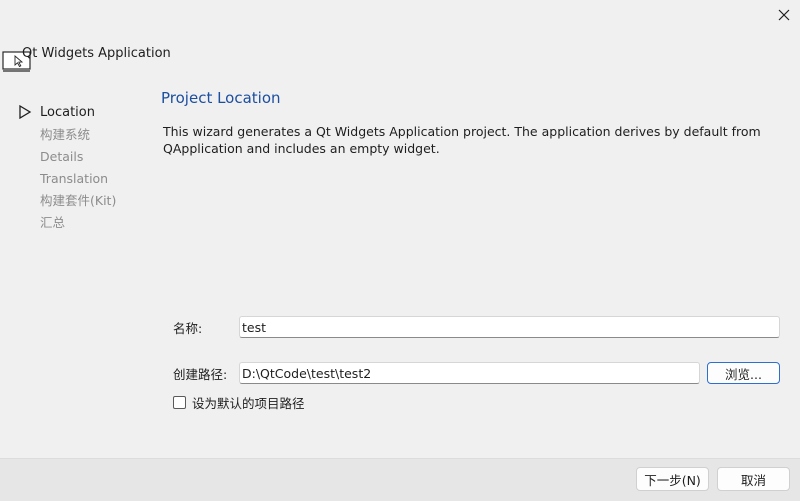 The image size is (800, 501). I want to click on next-button: 下一步(N), so click(672, 479).